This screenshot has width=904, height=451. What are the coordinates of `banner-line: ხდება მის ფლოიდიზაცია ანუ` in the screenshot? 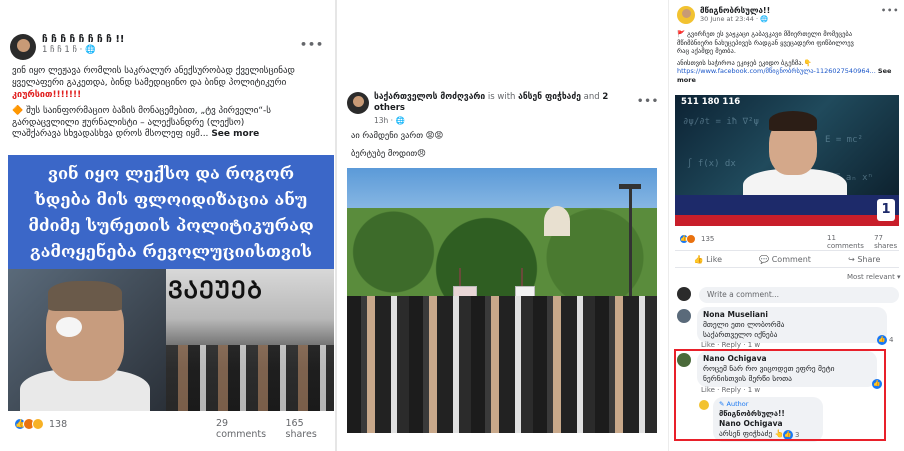 It's located at (171, 199).